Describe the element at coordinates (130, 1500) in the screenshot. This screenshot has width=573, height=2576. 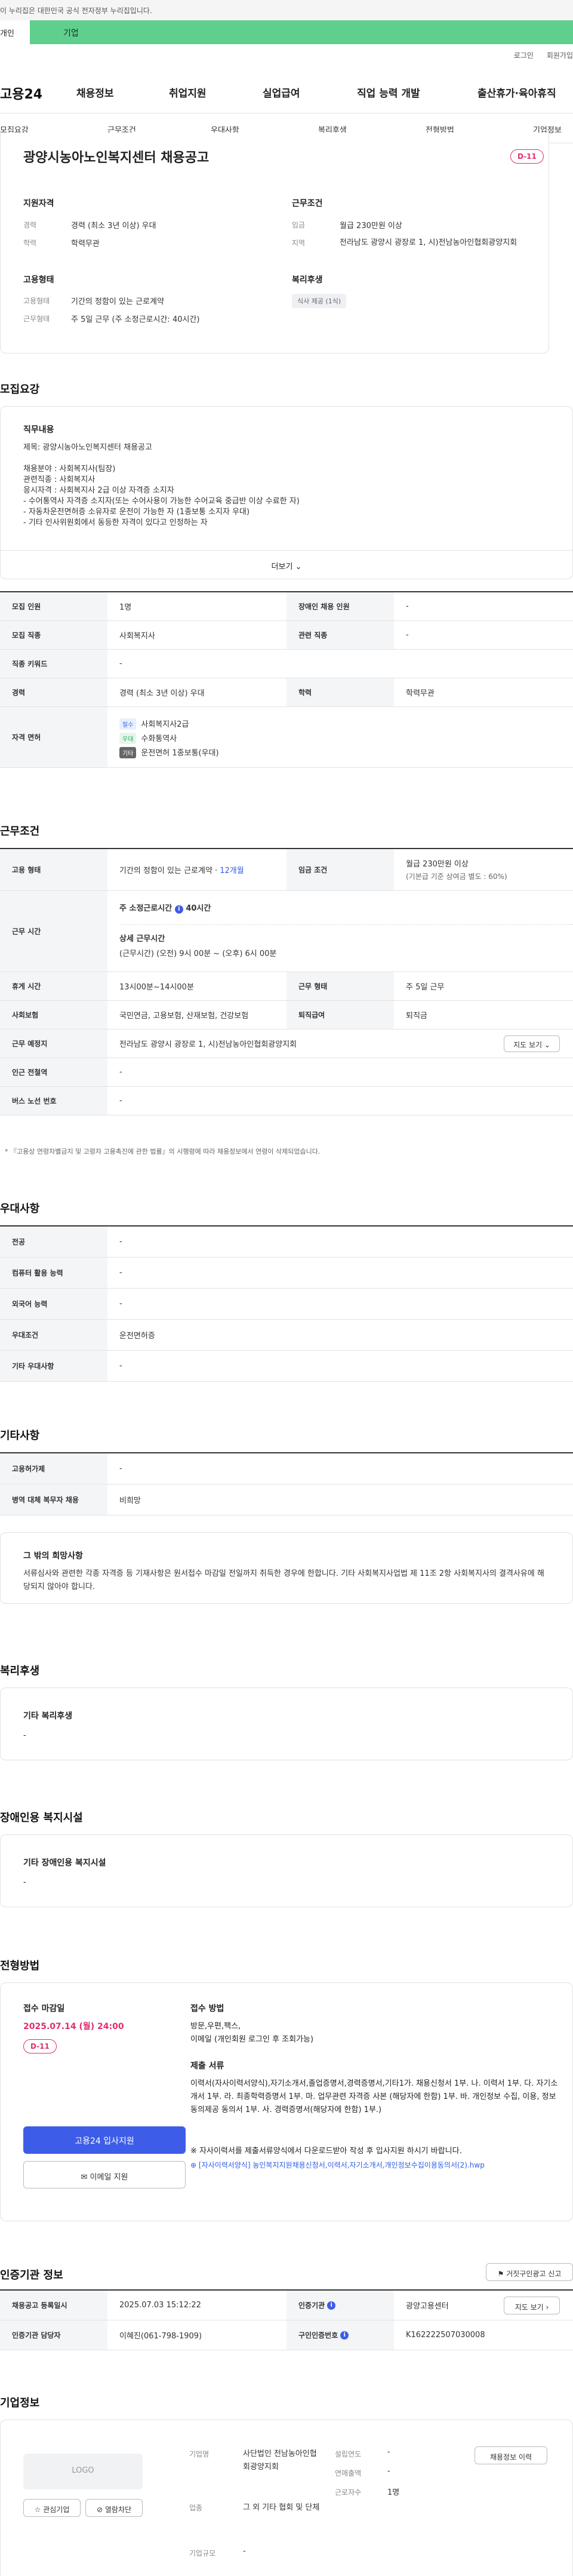
I see `td-military-service: 비희망` at that location.